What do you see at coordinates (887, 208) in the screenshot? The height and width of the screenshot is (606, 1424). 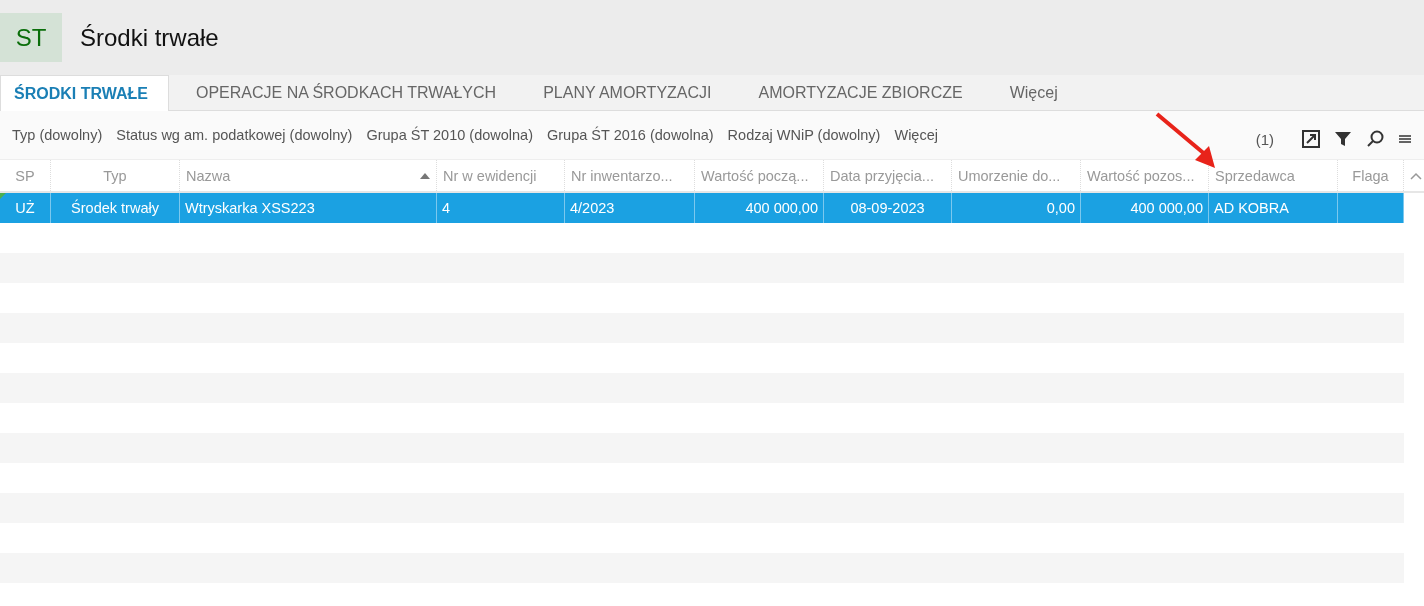 I see `table-cell: 08-09-2023` at bounding box center [887, 208].